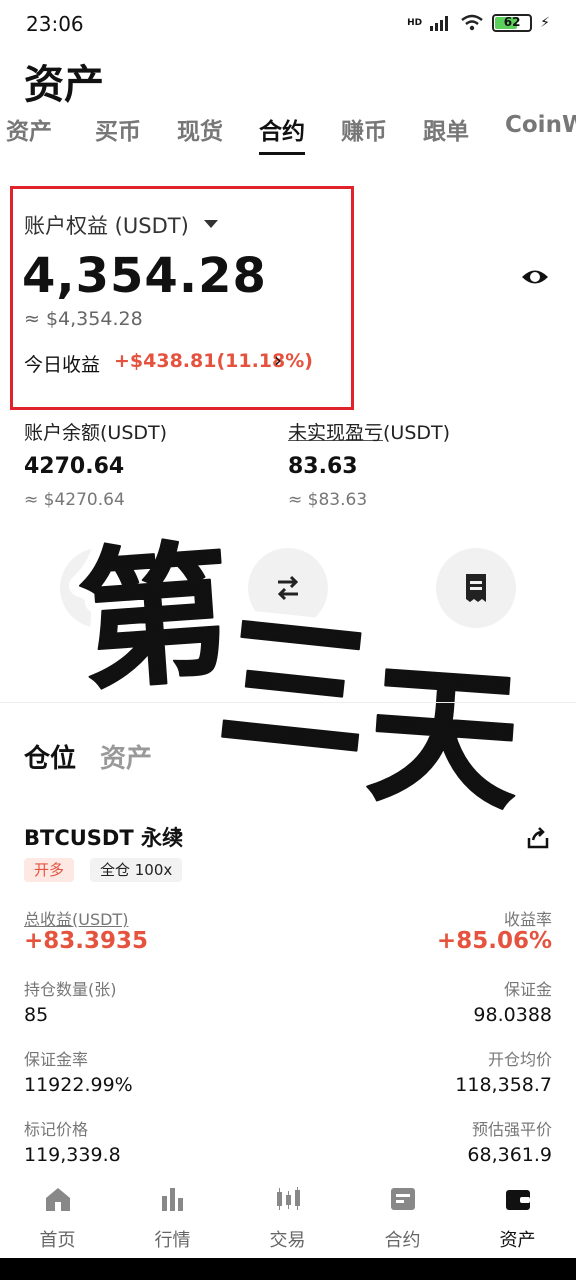 This screenshot has width=576, height=1280. What do you see at coordinates (402, 1199) in the screenshot?
I see `futures-icon` at bounding box center [402, 1199].